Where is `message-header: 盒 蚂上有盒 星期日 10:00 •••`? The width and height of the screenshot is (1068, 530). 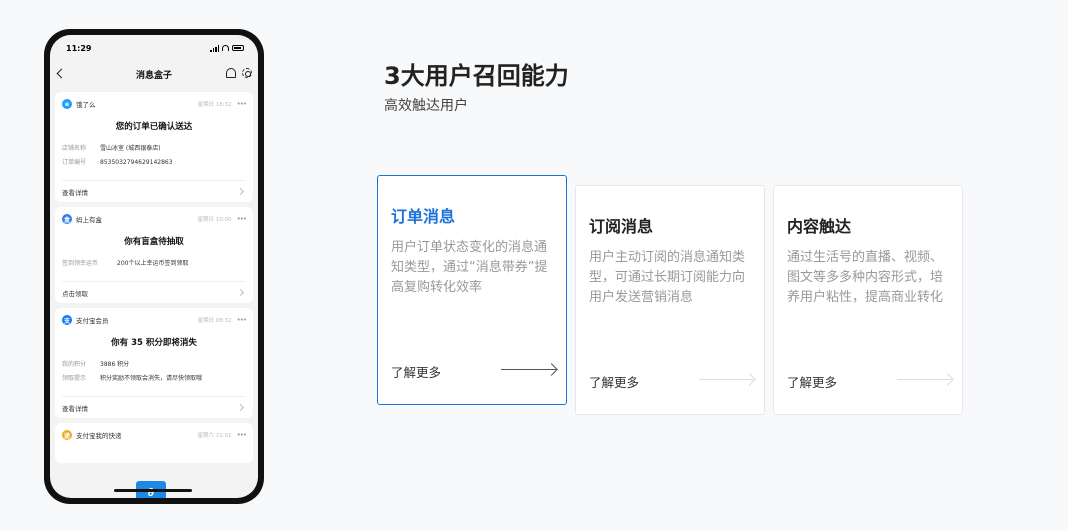 message-header: 盒 蚂上有盒 星期日 10:00 ••• is located at coordinates (154, 219).